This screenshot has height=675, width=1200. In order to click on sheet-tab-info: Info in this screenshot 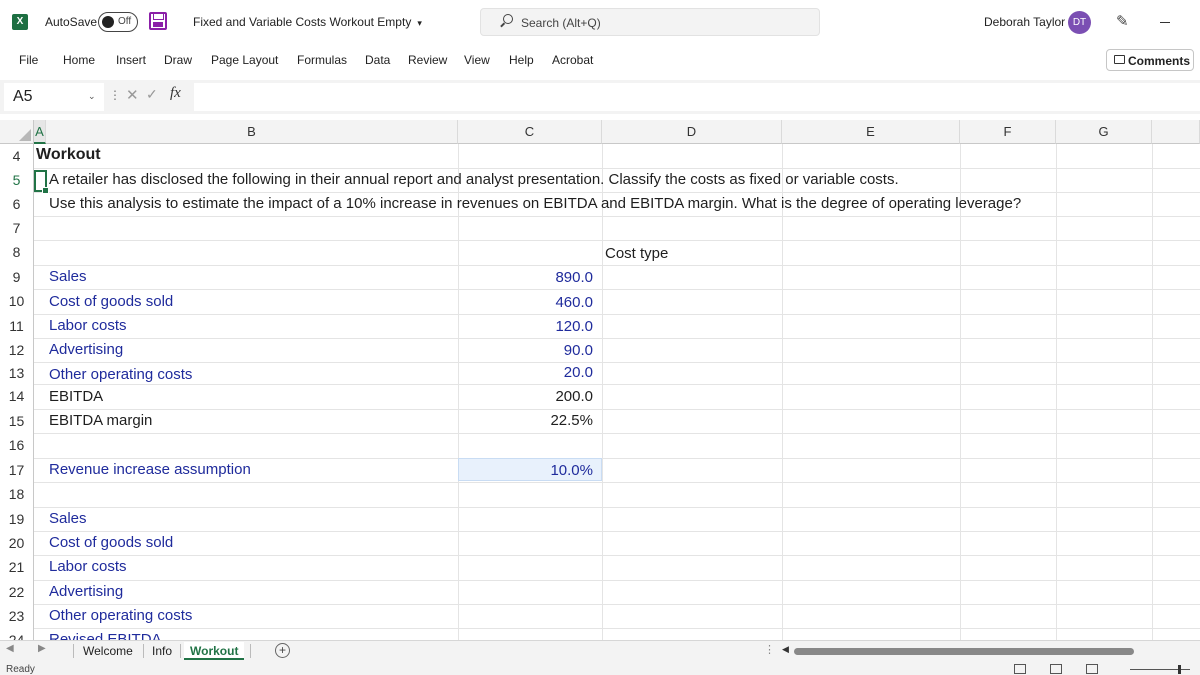, I will do `click(162, 651)`.